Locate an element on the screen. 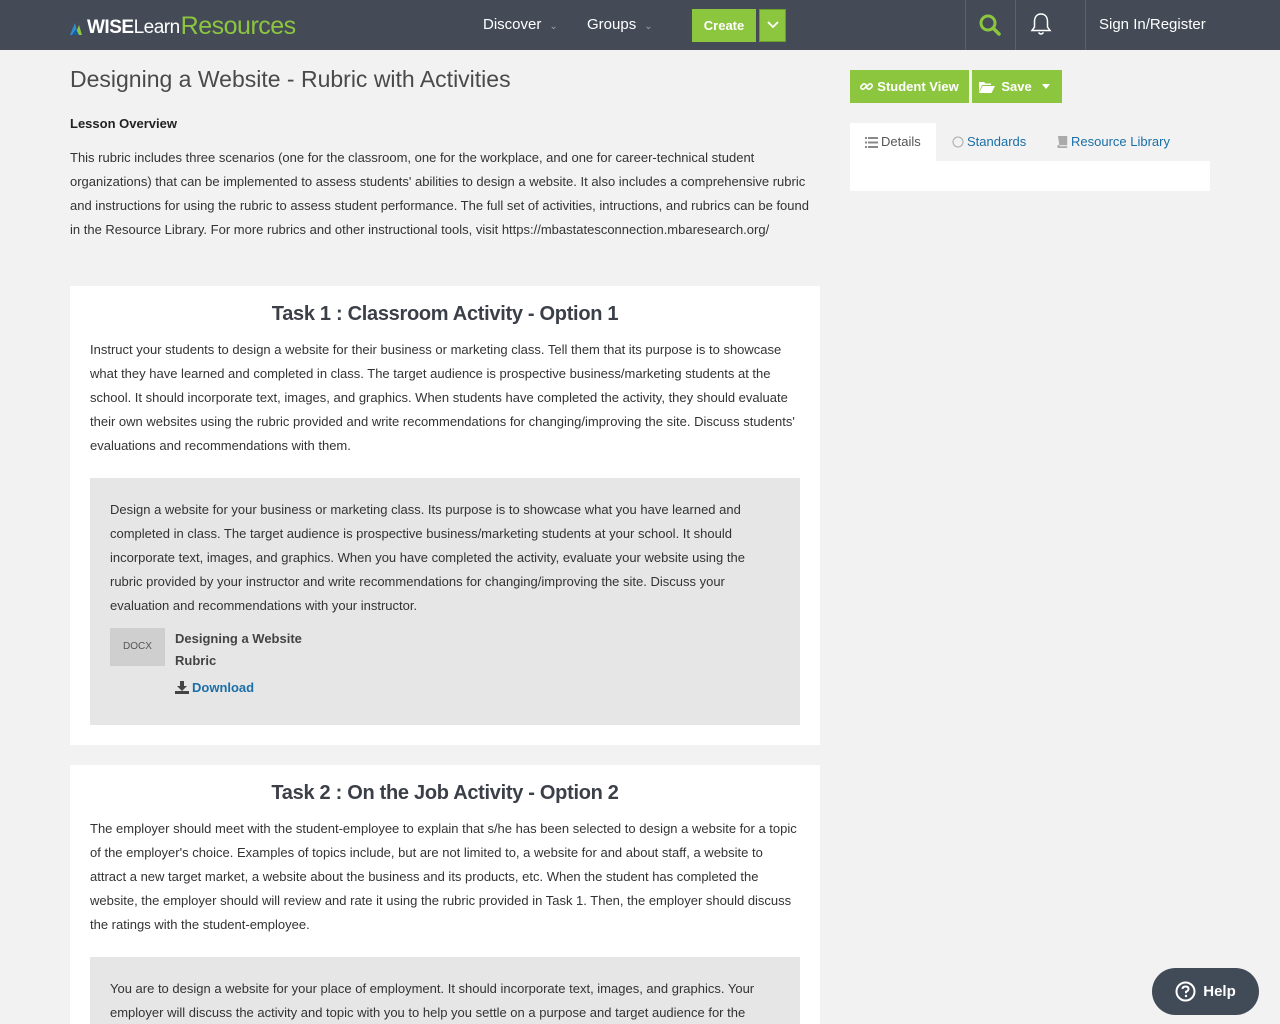 This screenshot has height=1024, width=1280. book-icon is located at coordinates (1062, 142).